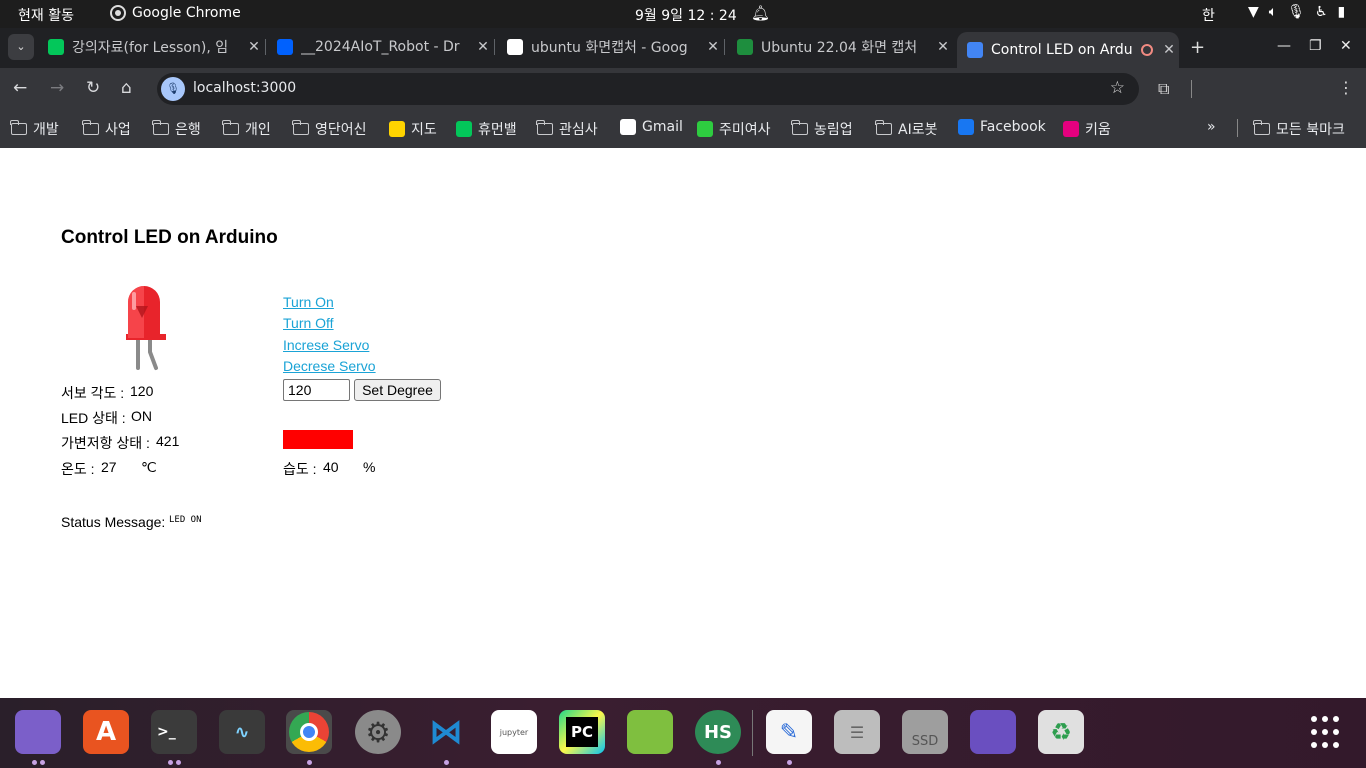 Image resolution: width=1366 pixels, height=768 pixels. I want to click on browser-tab: ubuntu 화면캡처 - Goog ✕, so click(611, 47).